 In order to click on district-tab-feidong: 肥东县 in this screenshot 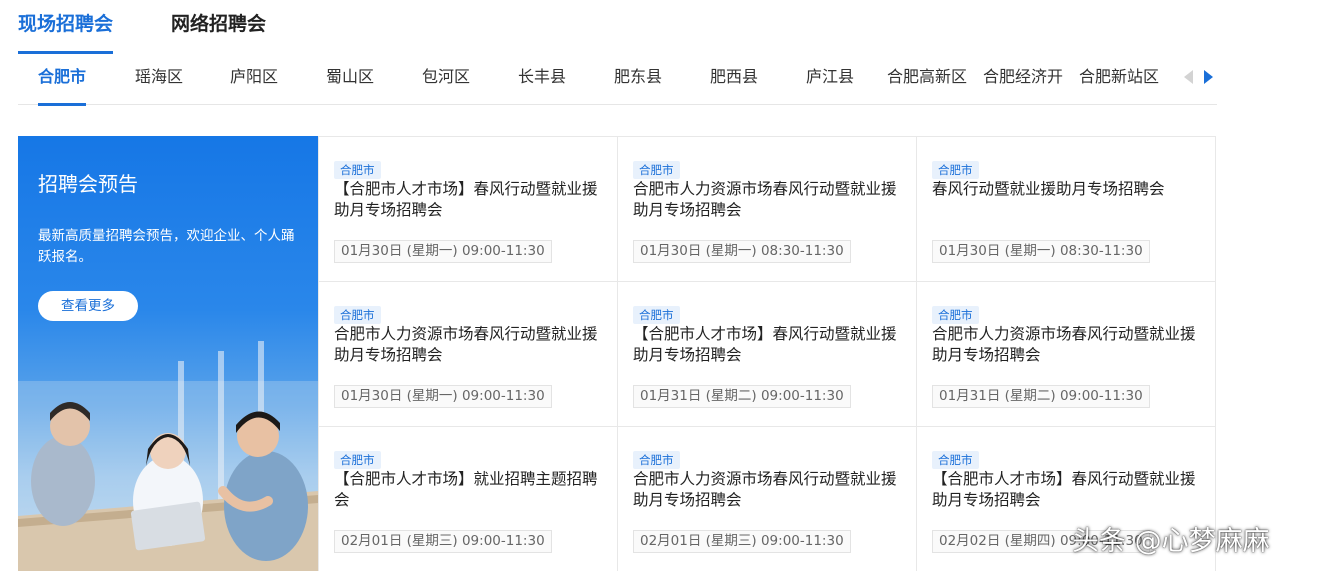, I will do `click(638, 78)`.